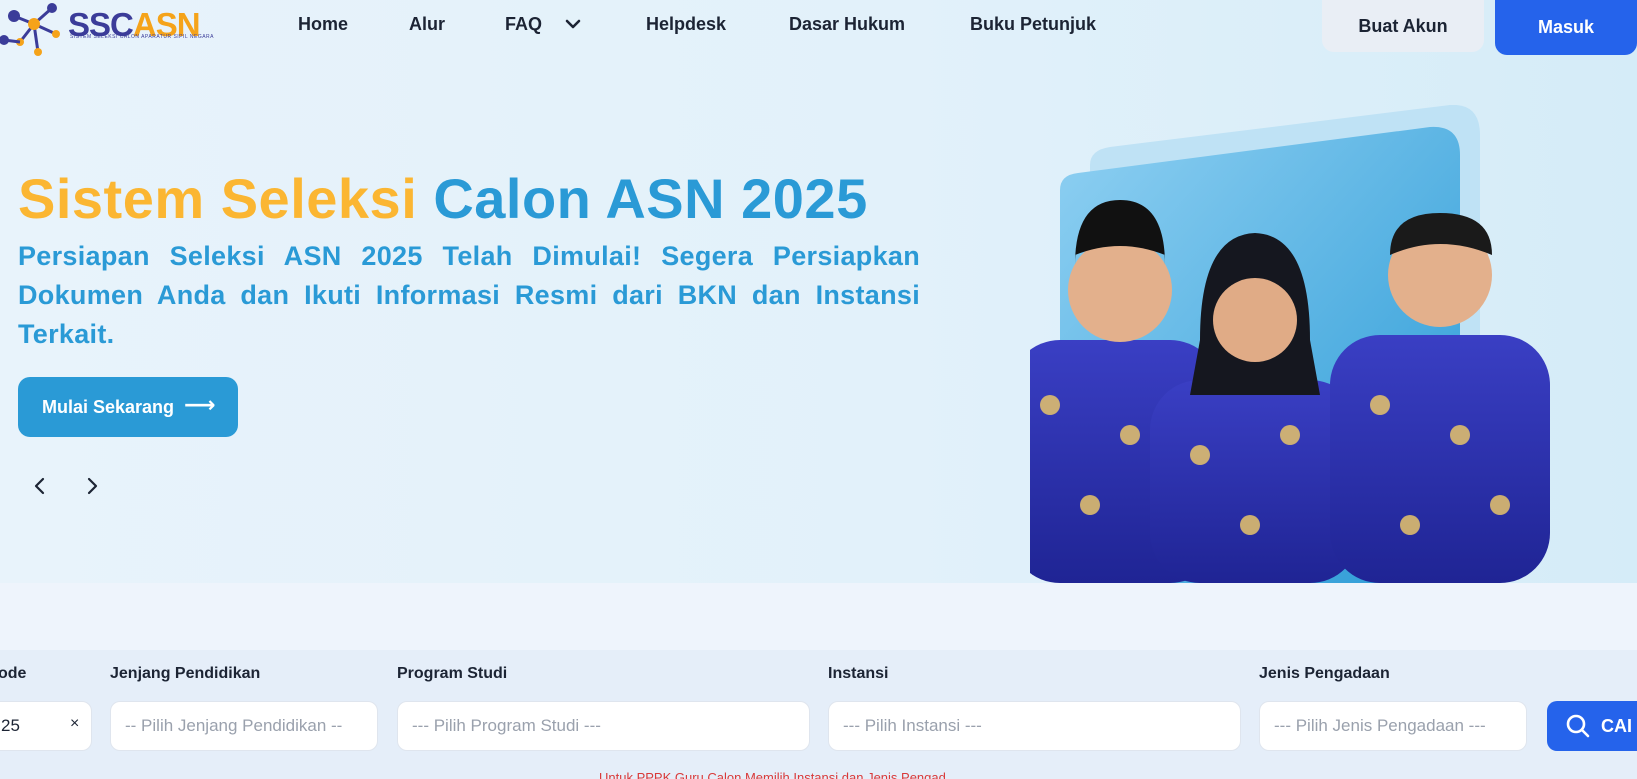 The height and width of the screenshot is (779, 1637). I want to click on nav-buku-petunjuk: Buku Petunjuk, so click(1033, 24).